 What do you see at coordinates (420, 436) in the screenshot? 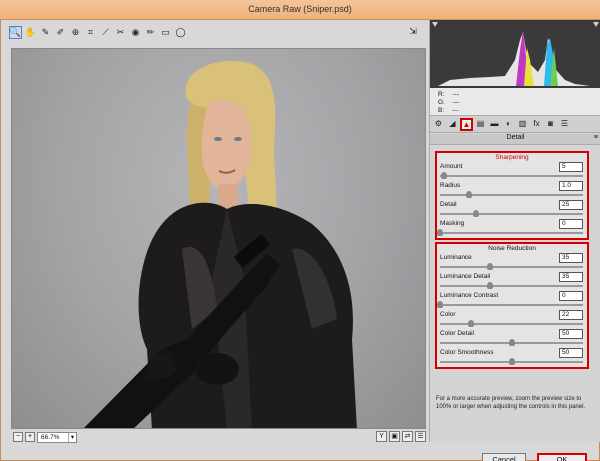
I see `settings-icon: ☰` at bounding box center [420, 436].